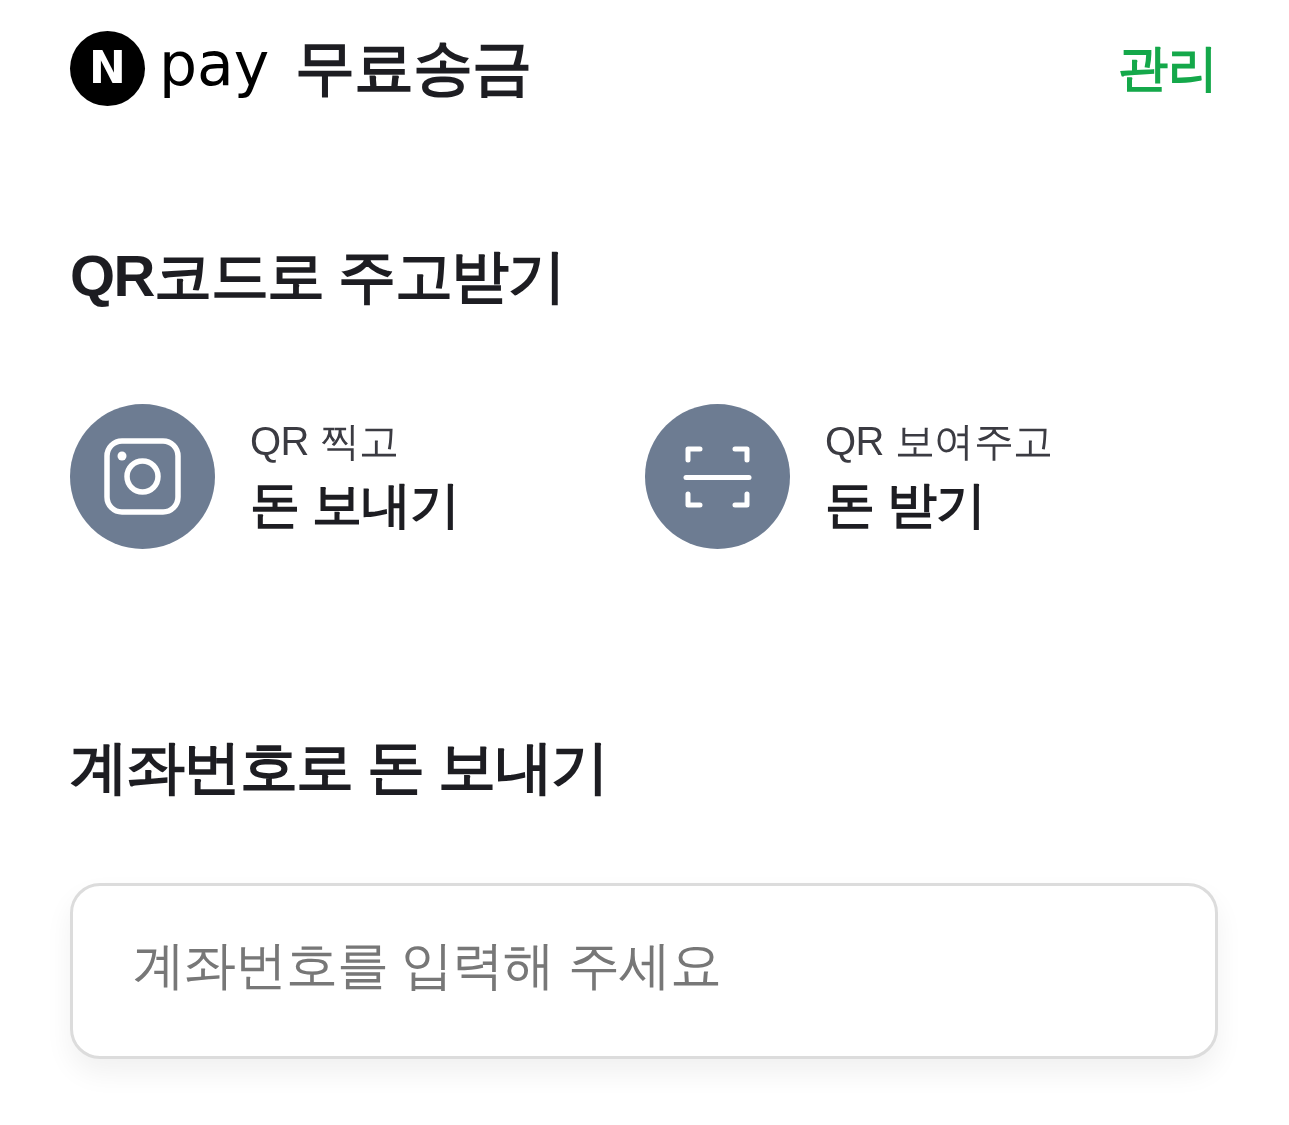  I want to click on qr-action-button: QR 찍고 돈 보내기, so click(264, 476).